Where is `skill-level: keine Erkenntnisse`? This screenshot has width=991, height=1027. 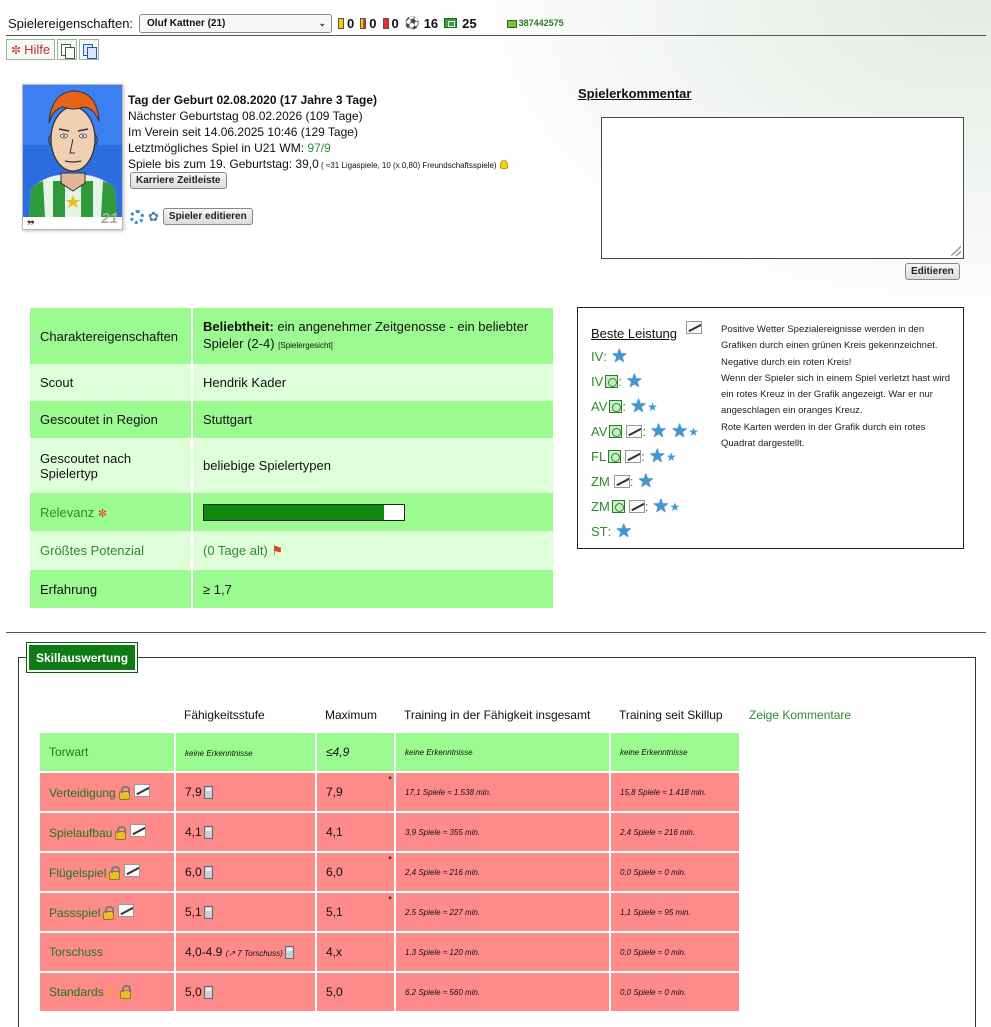 skill-level: keine Erkenntnisse is located at coordinates (245, 752).